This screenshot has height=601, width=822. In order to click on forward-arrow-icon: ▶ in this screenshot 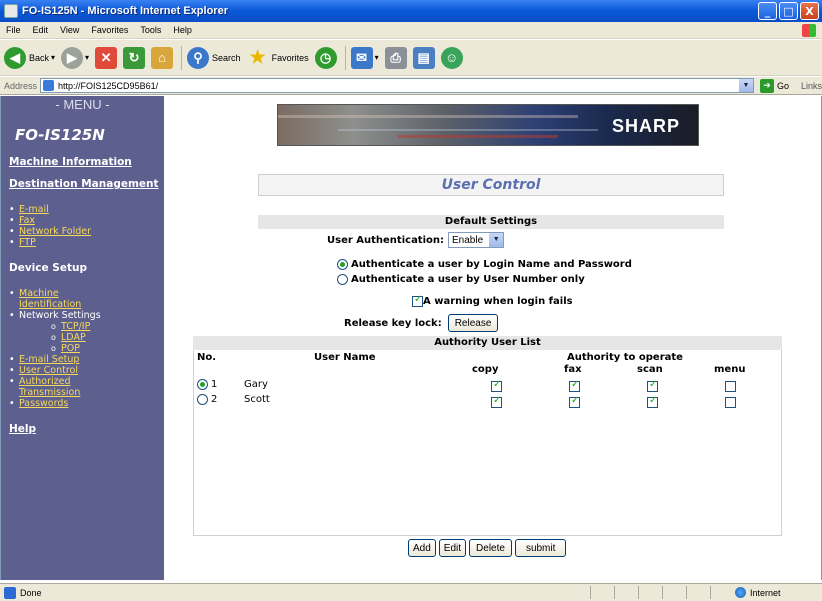, I will do `click(72, 57)`.